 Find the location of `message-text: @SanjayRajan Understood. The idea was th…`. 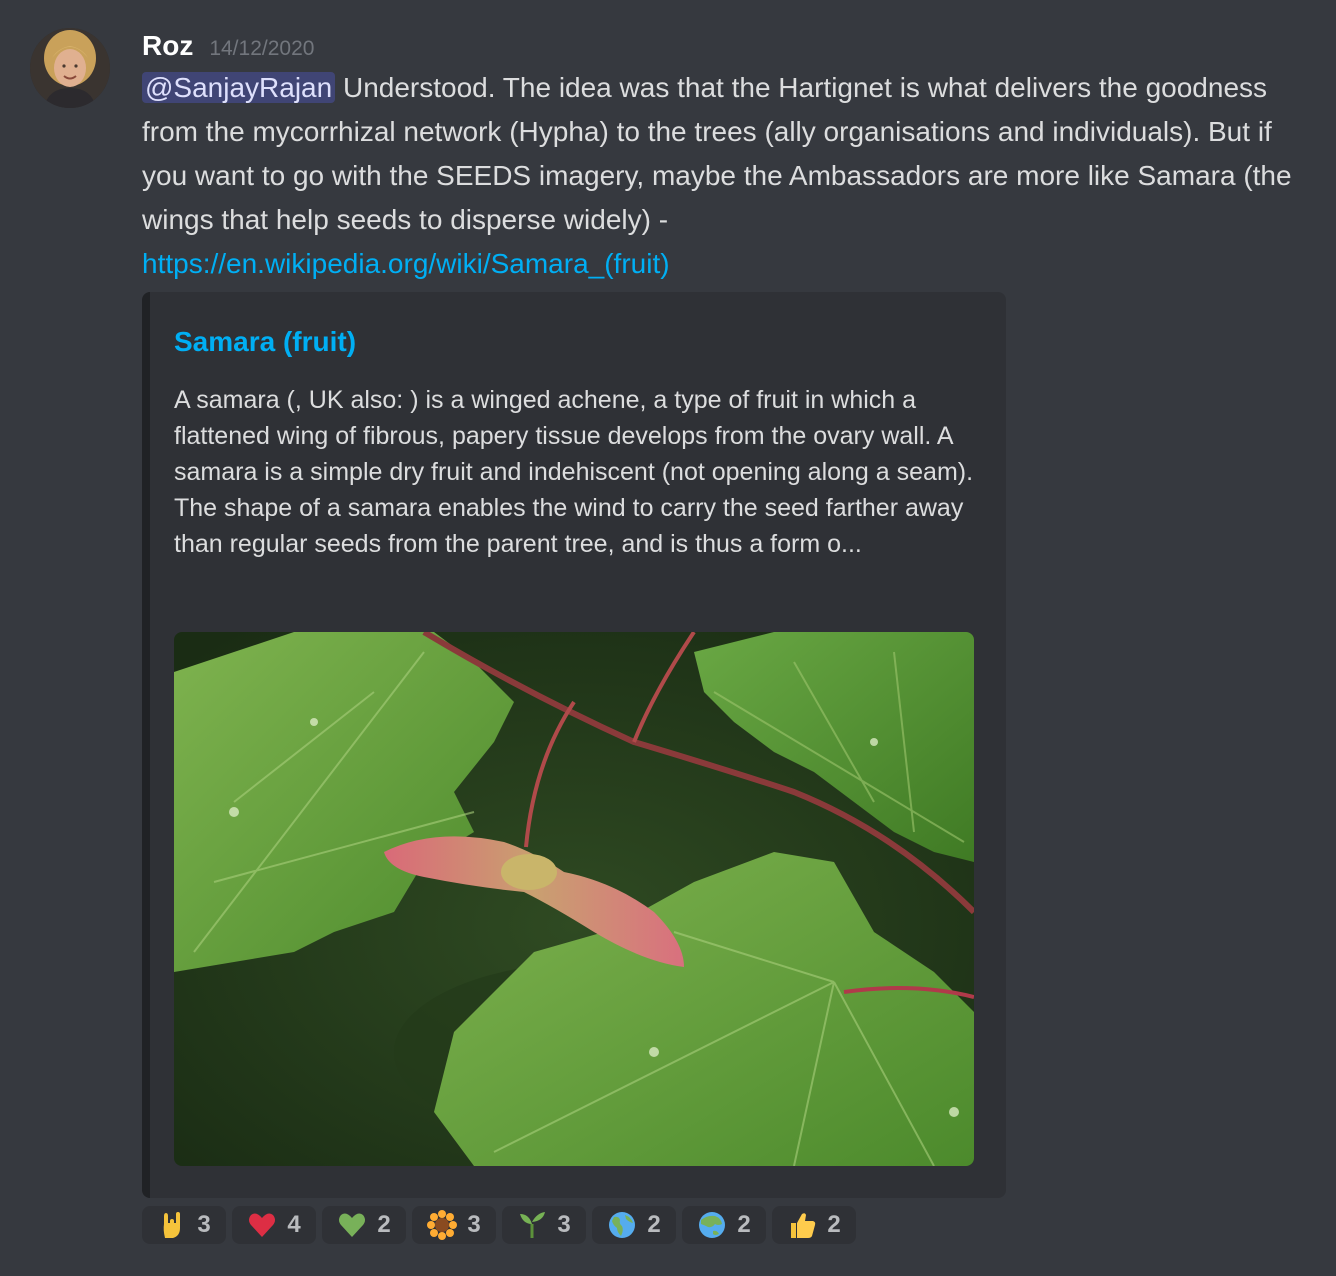

message-text: @SanjayRajan Understood. The idea was th… is located at coordinates (717, 176).